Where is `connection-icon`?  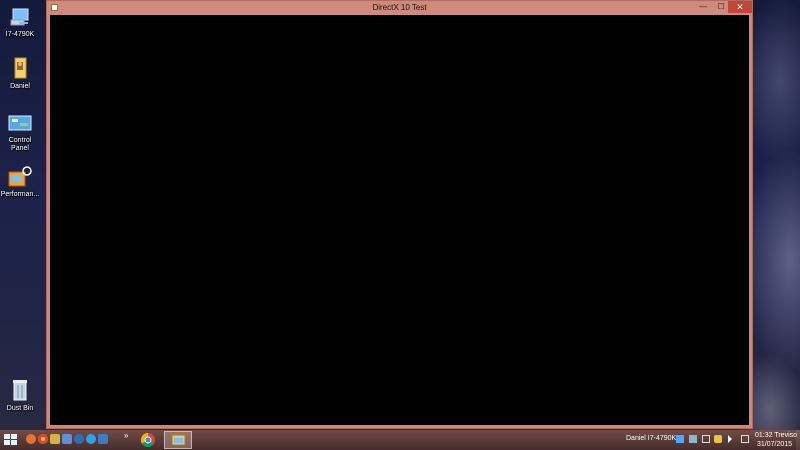 connection-icon is located at coordinates (745, 439).